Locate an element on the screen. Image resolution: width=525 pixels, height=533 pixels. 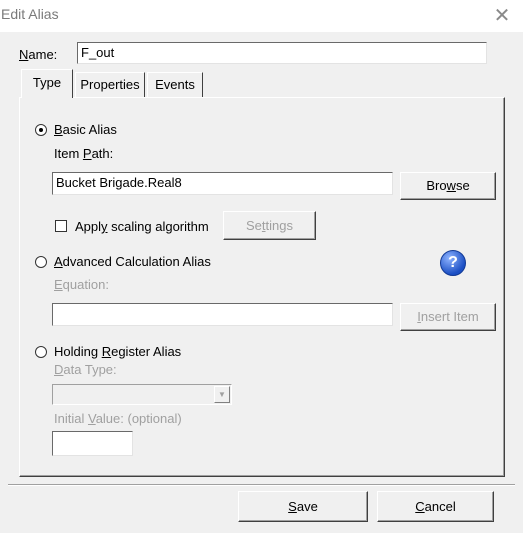
data-type-select: ▼ is located at coordinates (142, 394).